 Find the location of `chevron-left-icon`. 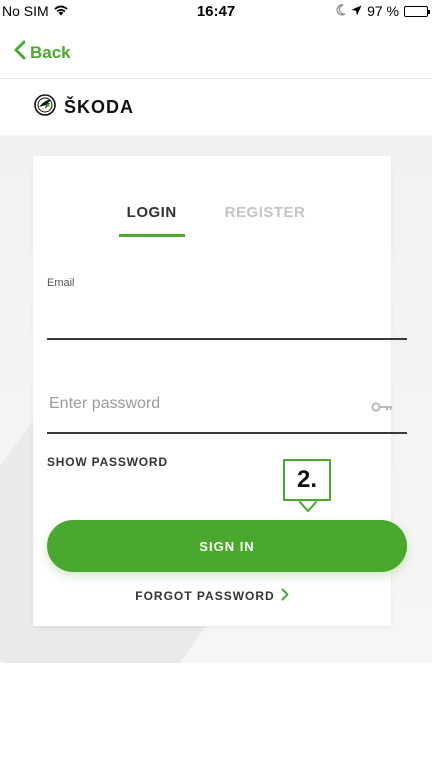

chevron-left-icon is located at coordinates (20, 52).